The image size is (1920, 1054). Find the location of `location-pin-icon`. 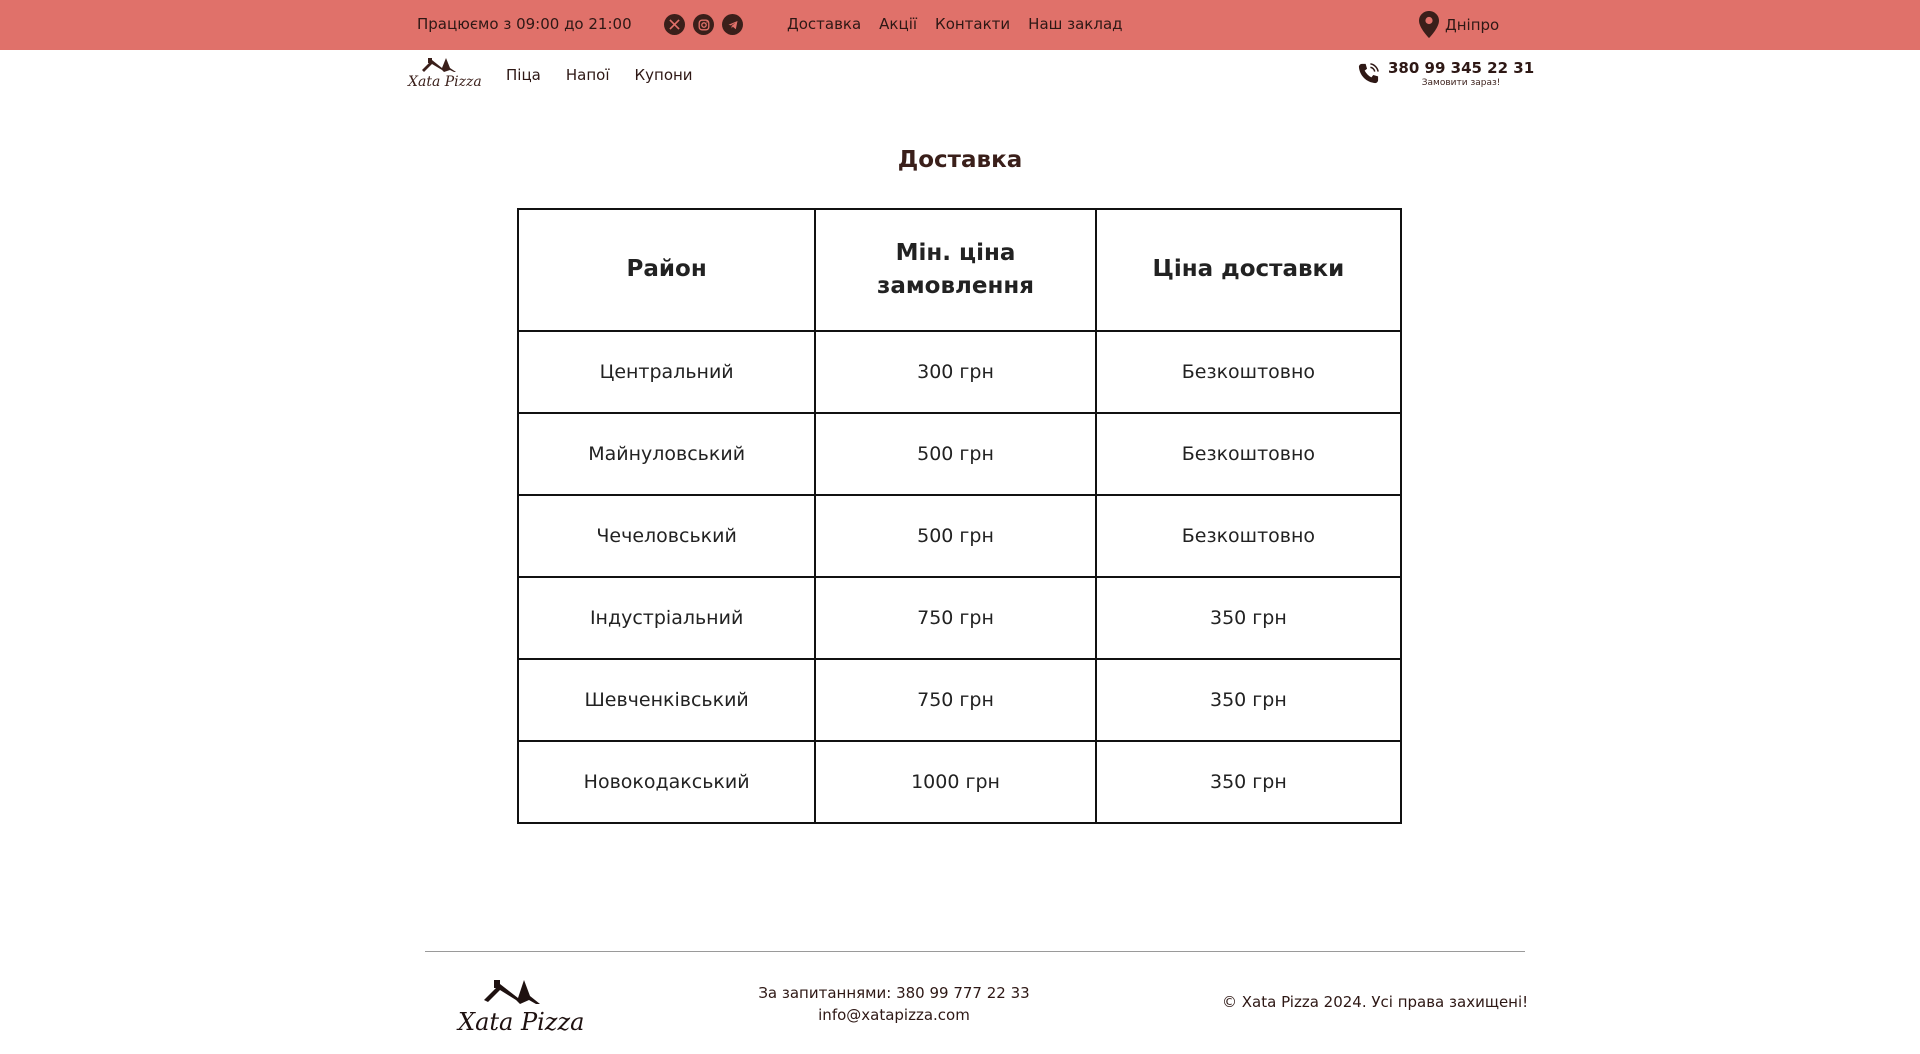

location-pin-icon is located at coordinates (1429, 24).